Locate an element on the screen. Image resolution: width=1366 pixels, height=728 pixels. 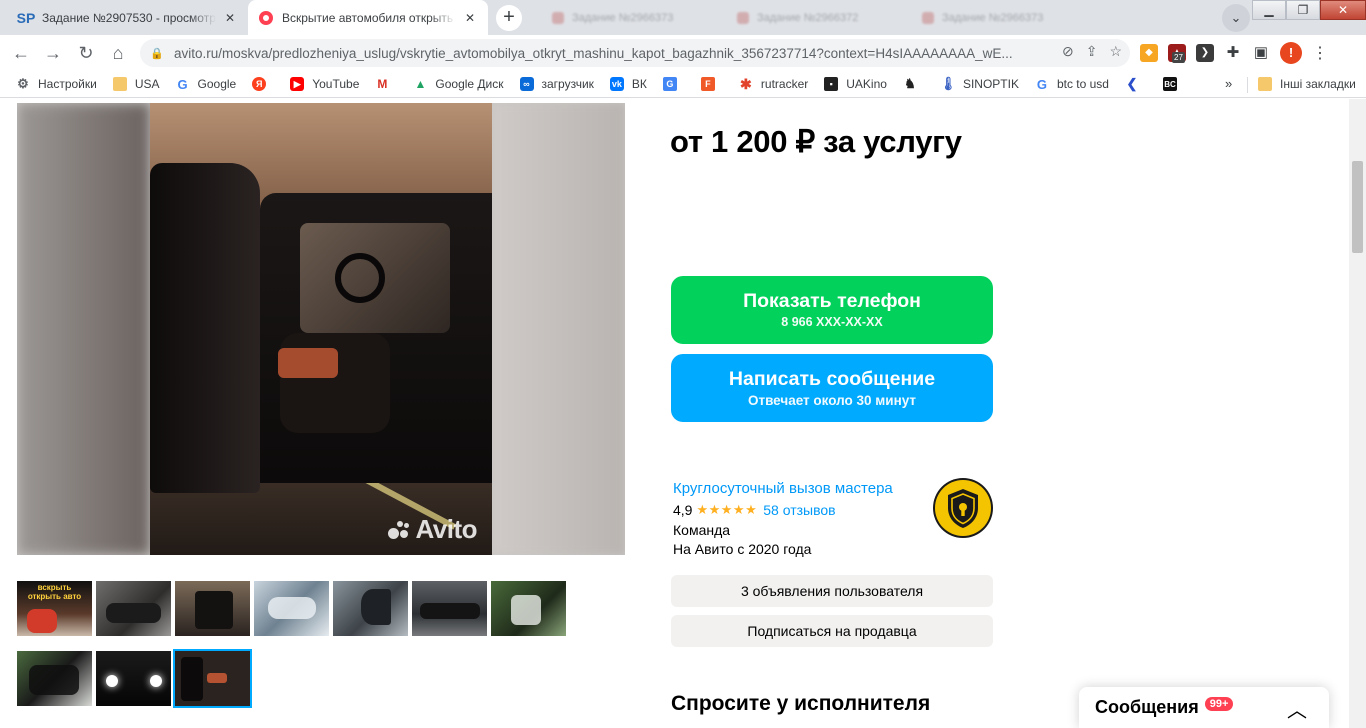
bookmarks-overflow-button: » is located at coordinates (1228, 83).